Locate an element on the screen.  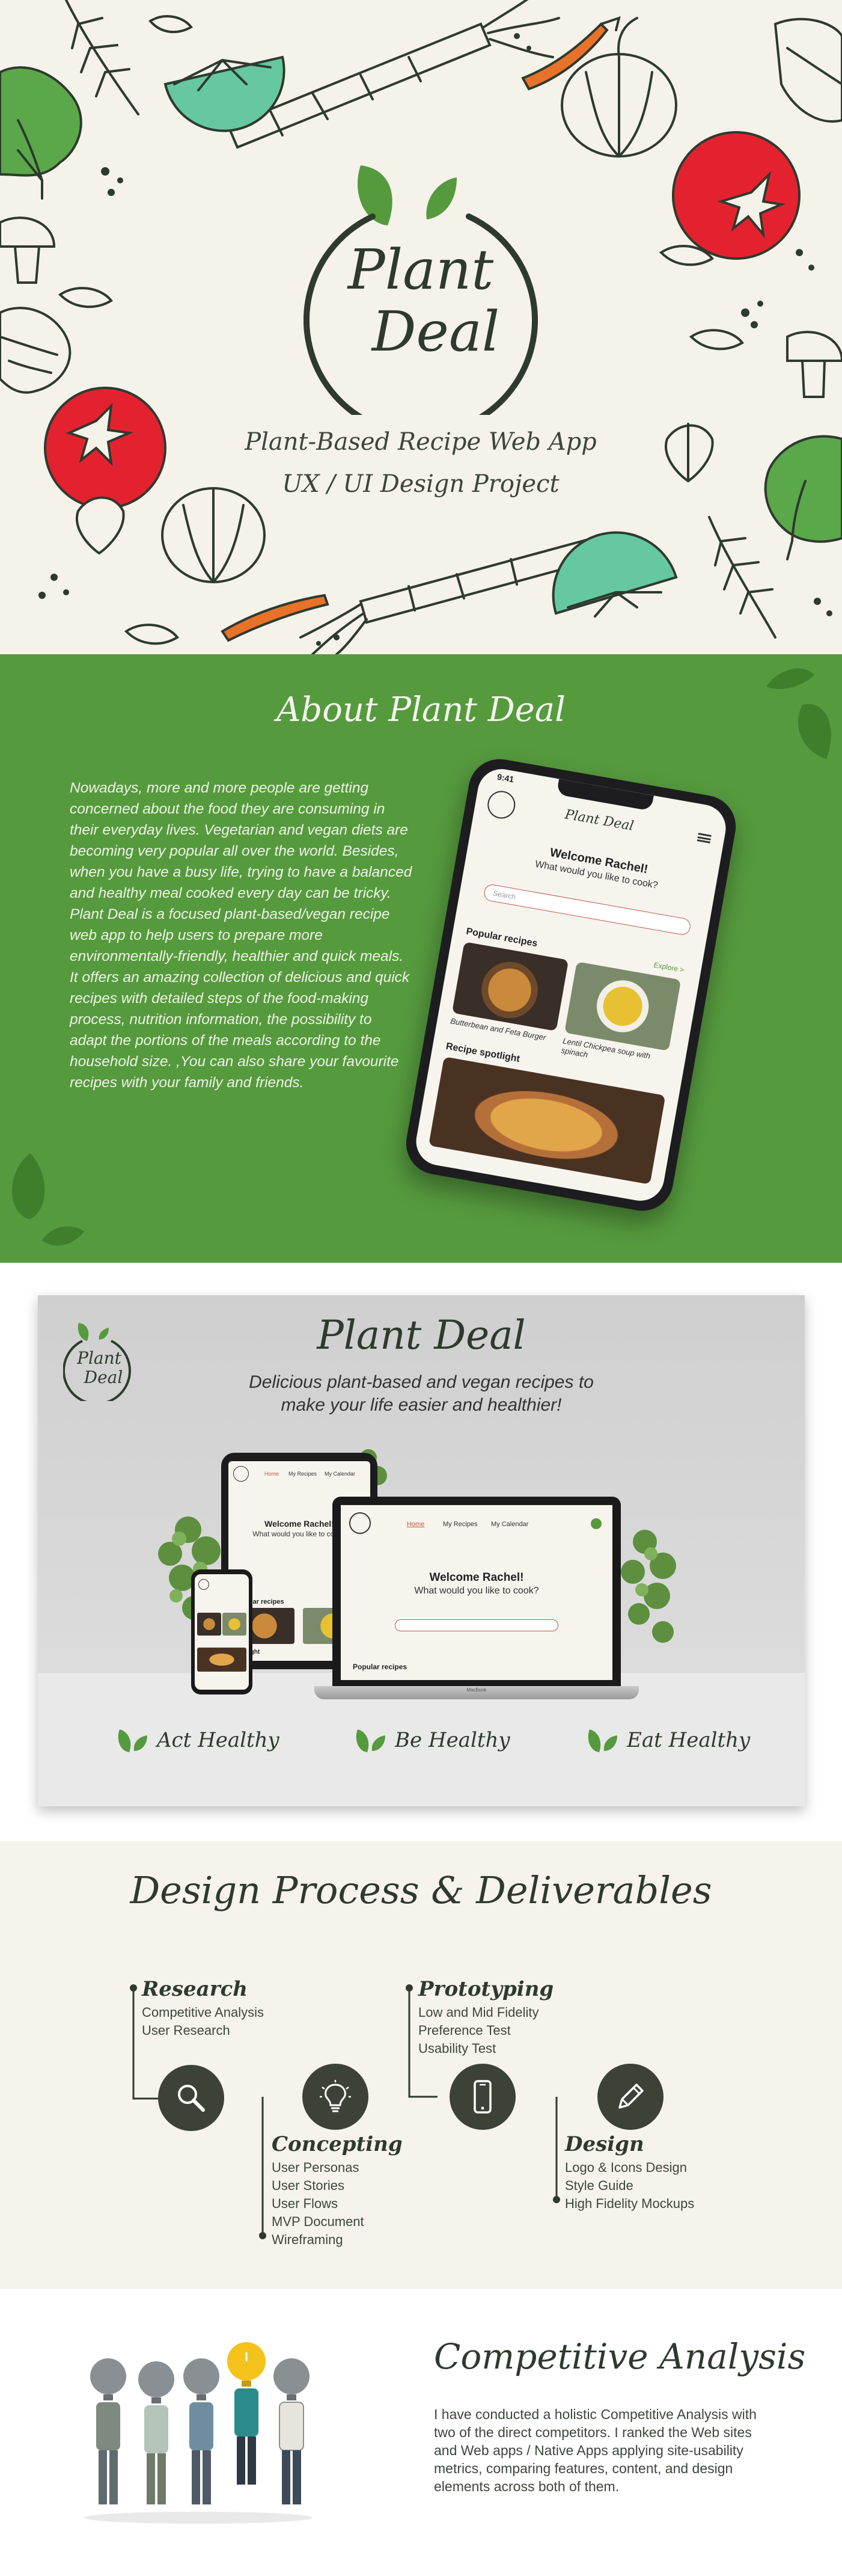
deliverable-item: User Research is located at coordinates (186, 2030).